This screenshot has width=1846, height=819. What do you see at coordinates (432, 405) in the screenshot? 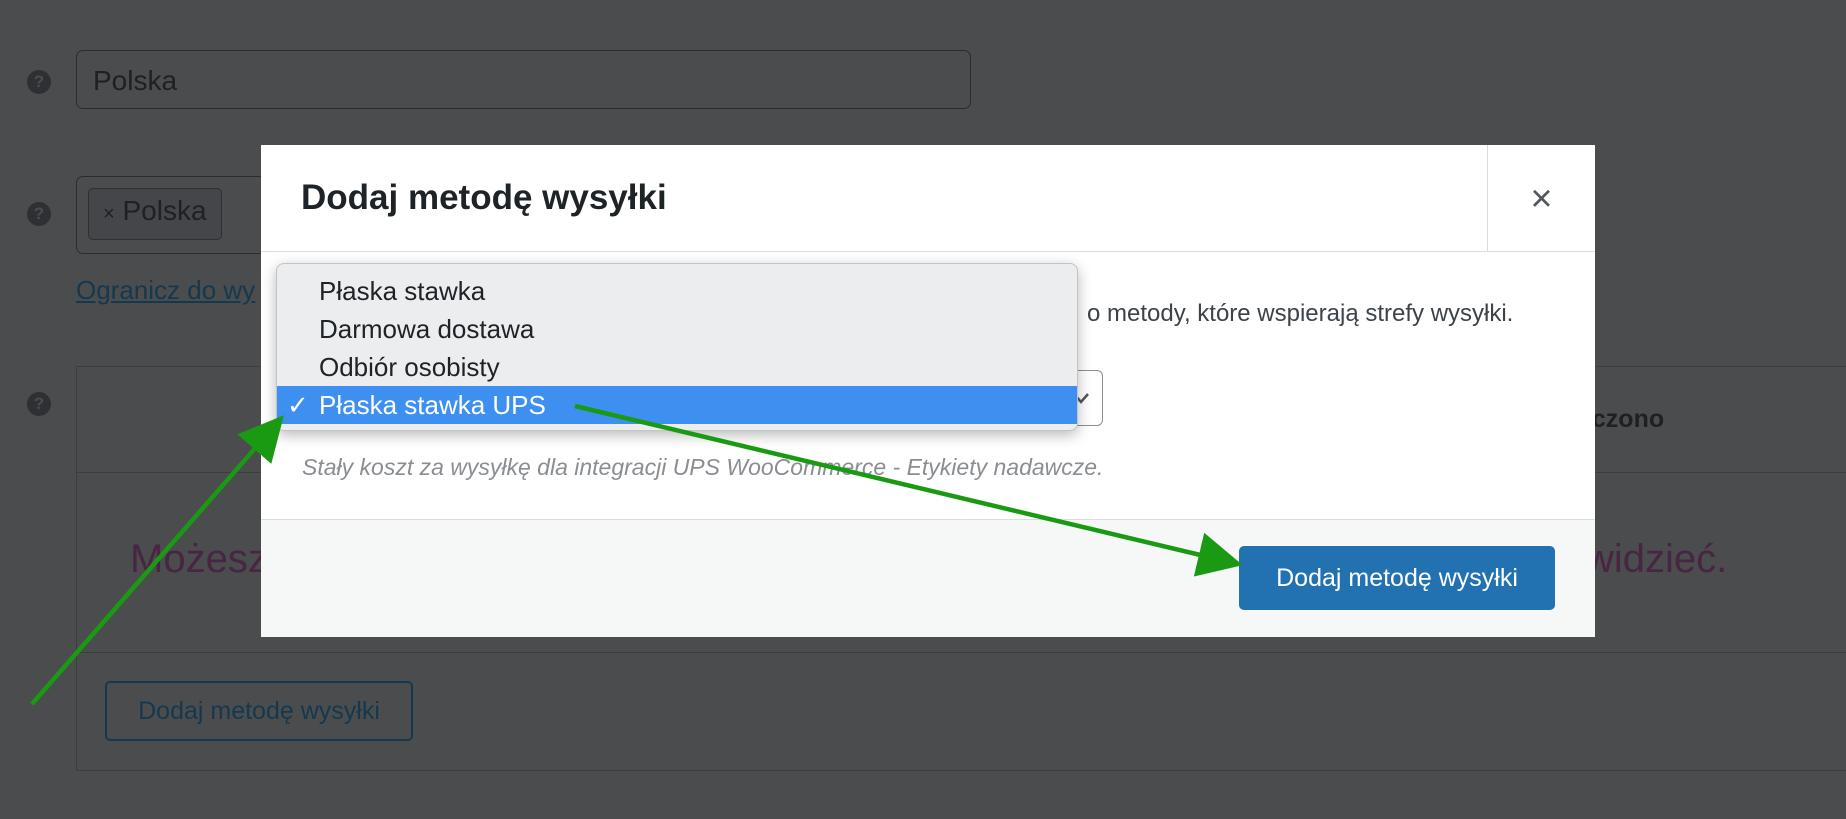
I see `option-label: Płaska stawka UPS` at bounding box center [432, 405].